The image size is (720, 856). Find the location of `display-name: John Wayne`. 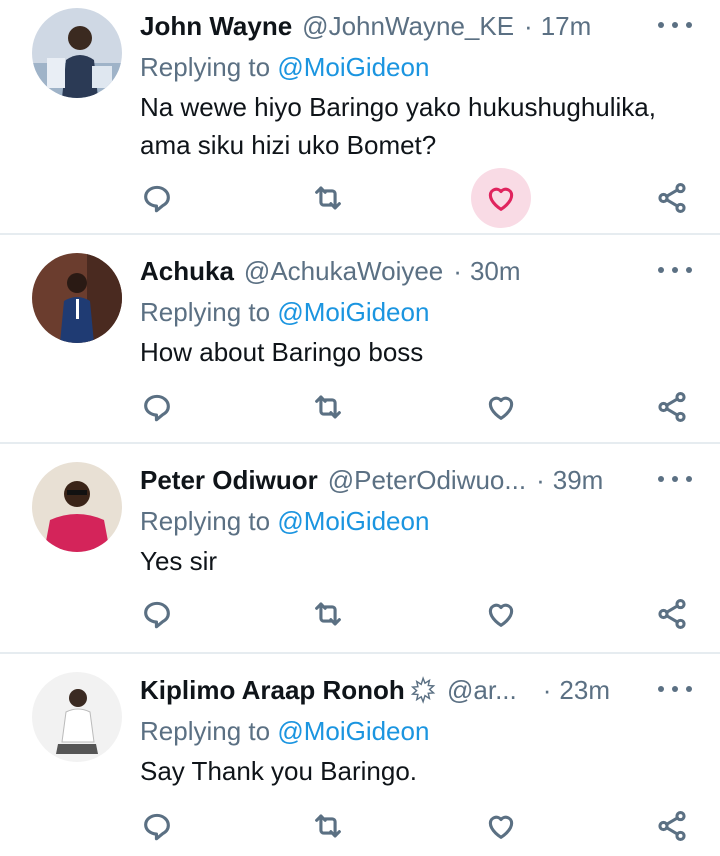

display-name: John Wayne is located at coordinates (216, 26).